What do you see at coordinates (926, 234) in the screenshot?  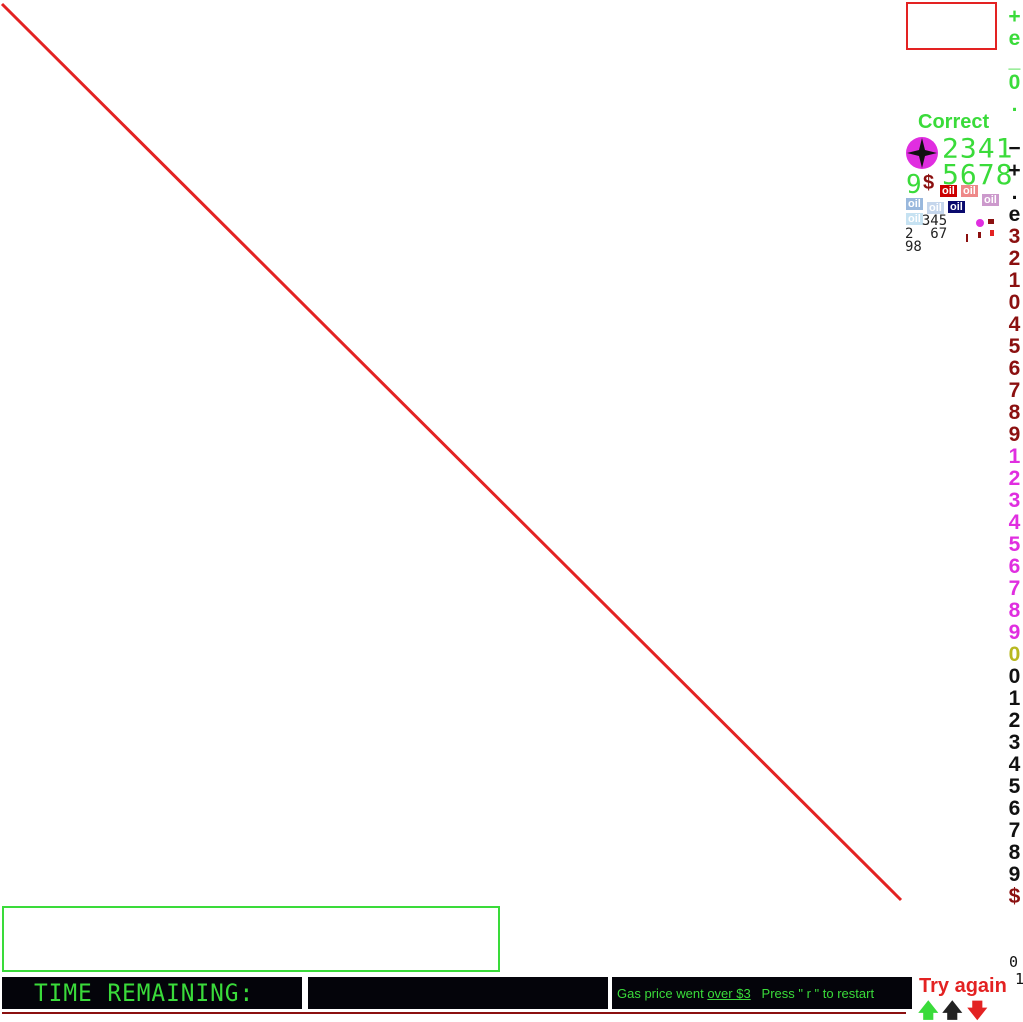 I see `tiny-digit-sprites: 345 2 67 98` at bounding box center [926, 234].